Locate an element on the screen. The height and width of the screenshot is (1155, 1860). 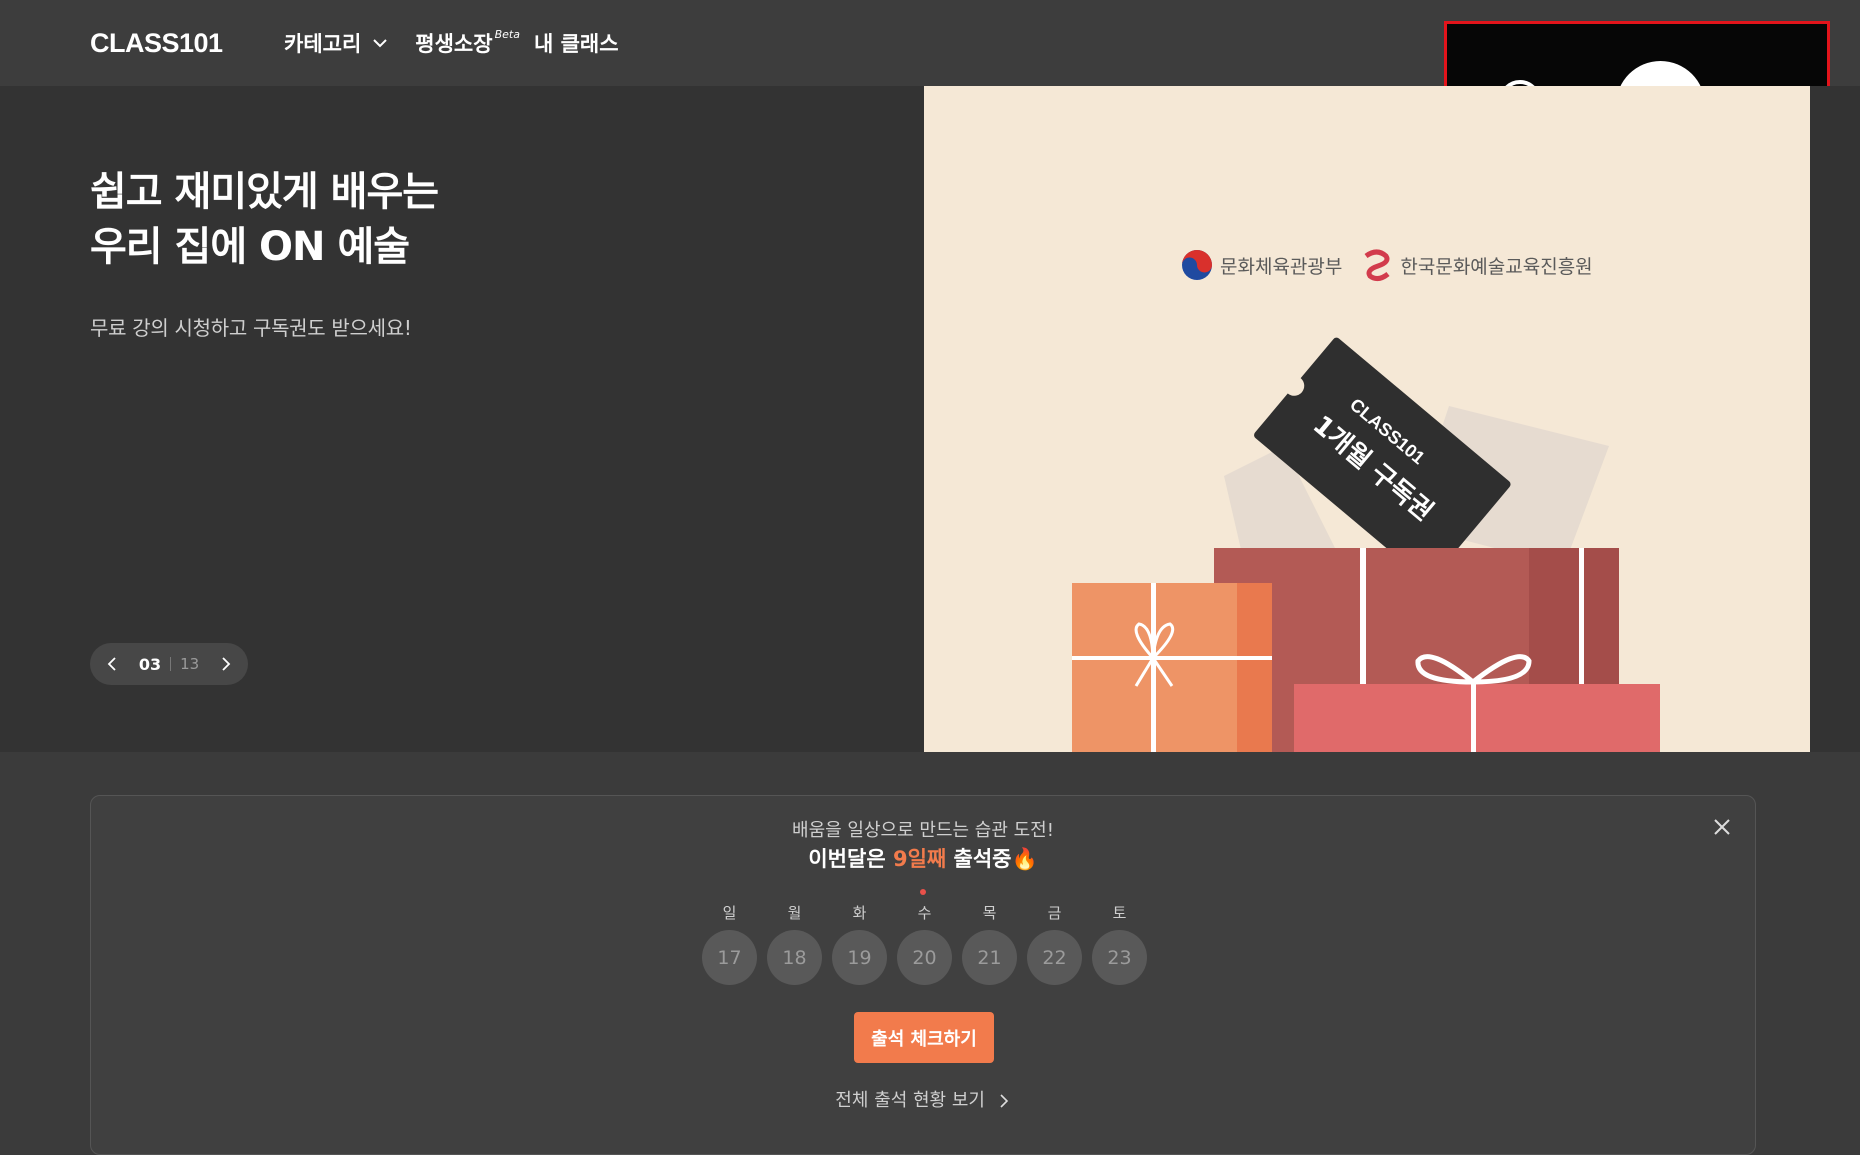
day-sat: 토 23 is located at coordinates (1119, 943).